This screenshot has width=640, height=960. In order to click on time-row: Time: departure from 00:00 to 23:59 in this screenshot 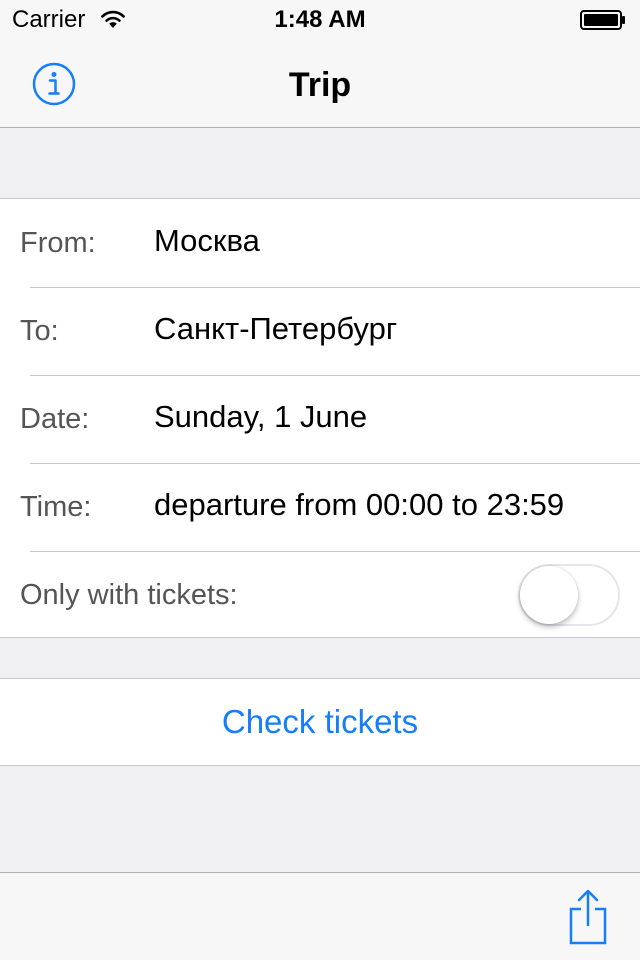, I will do `click(320, 507)`.